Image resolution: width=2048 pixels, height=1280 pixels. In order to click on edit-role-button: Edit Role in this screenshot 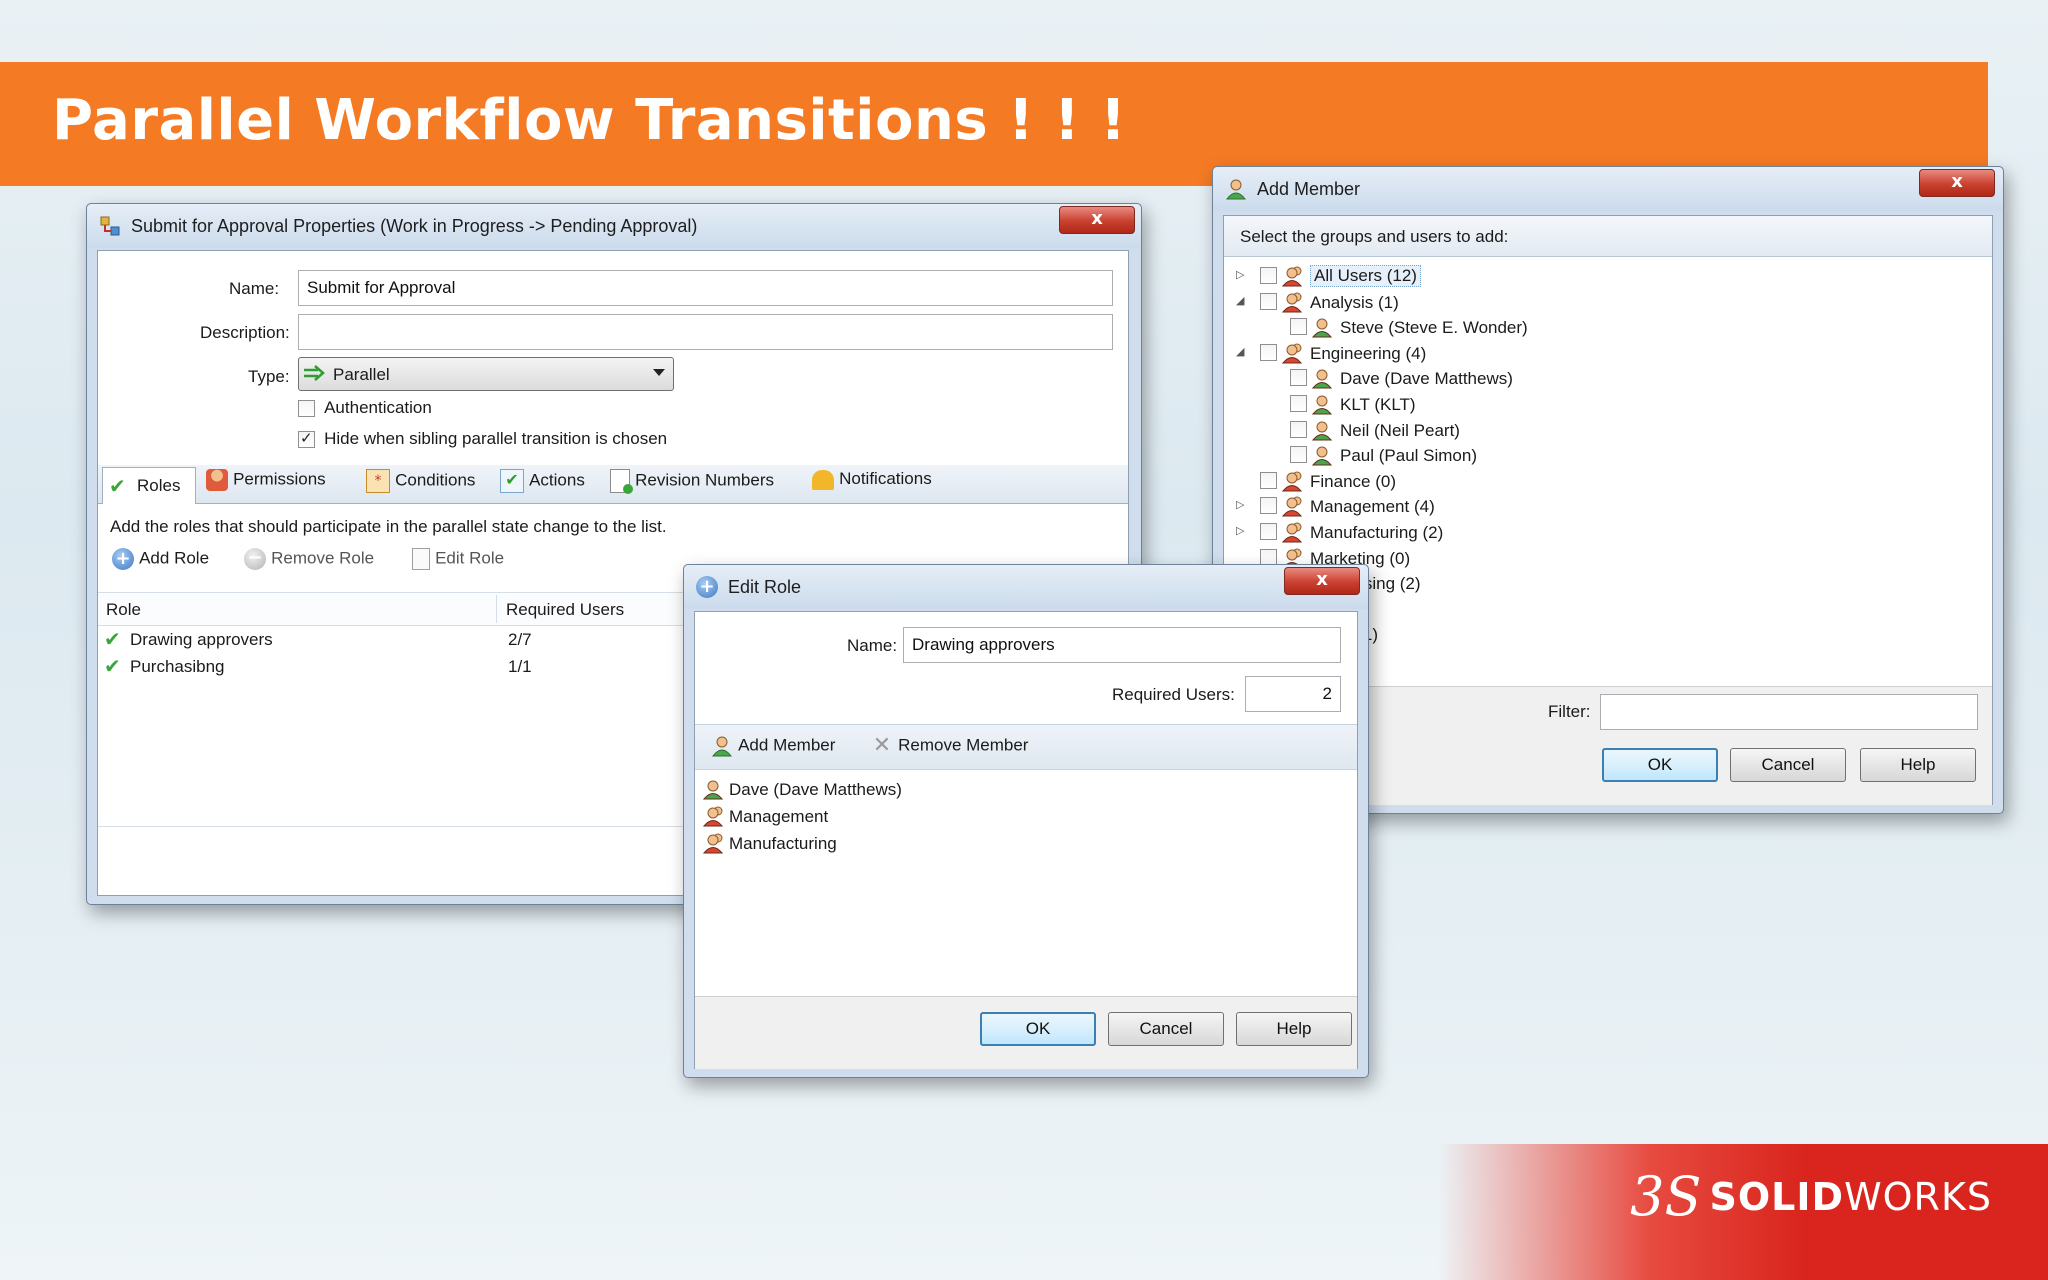, I will do `click(458, 559)`.